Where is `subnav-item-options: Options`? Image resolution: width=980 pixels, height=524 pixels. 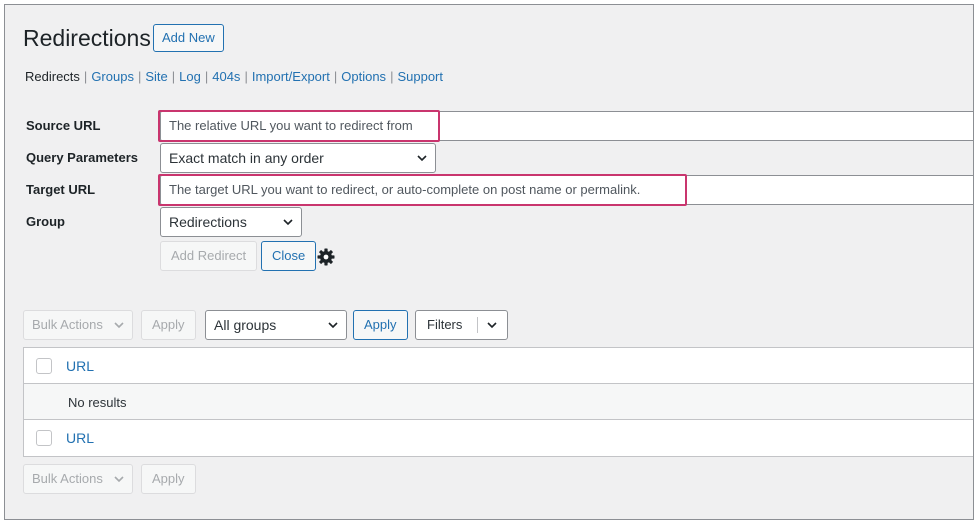 subnav-item-options: Options is located at coordinates (363, 76).